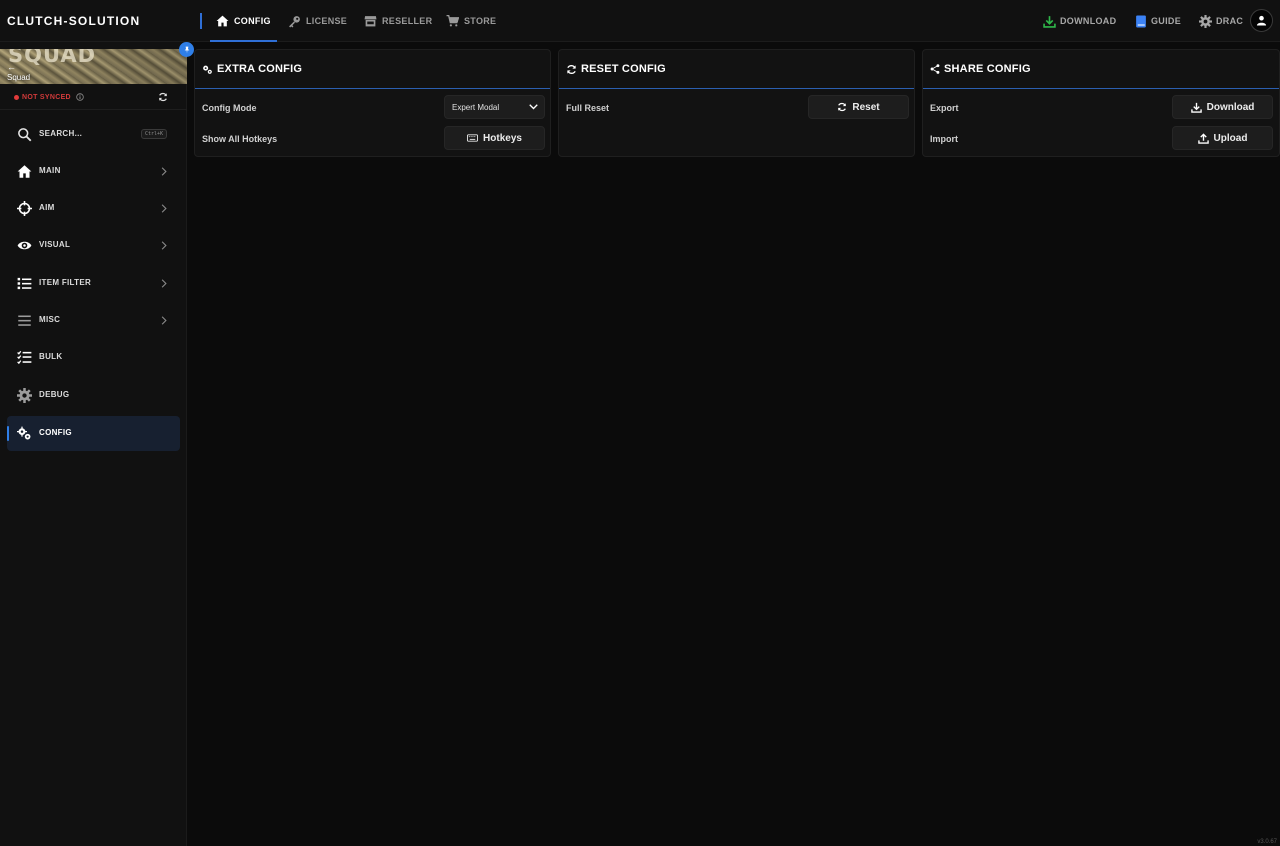  I want to click on game-logo-text: SQUAD, so click(52, 58).